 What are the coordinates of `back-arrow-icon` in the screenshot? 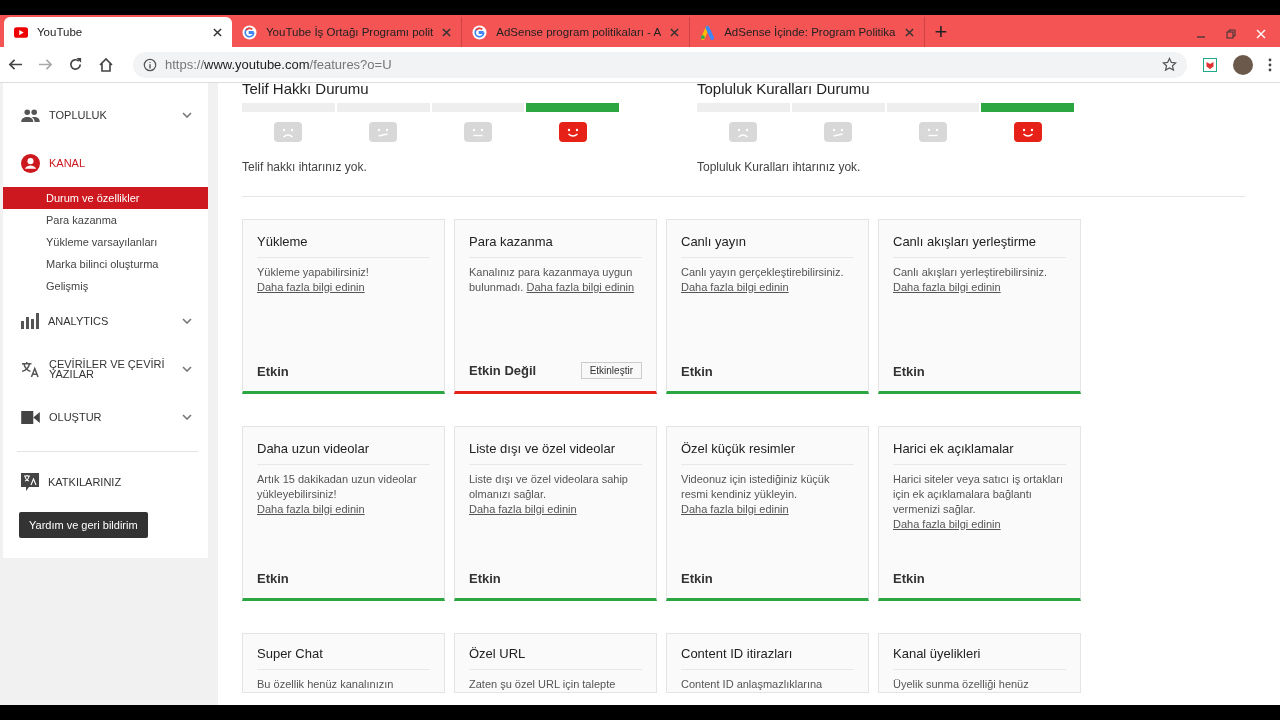 It's located at (15, 64).